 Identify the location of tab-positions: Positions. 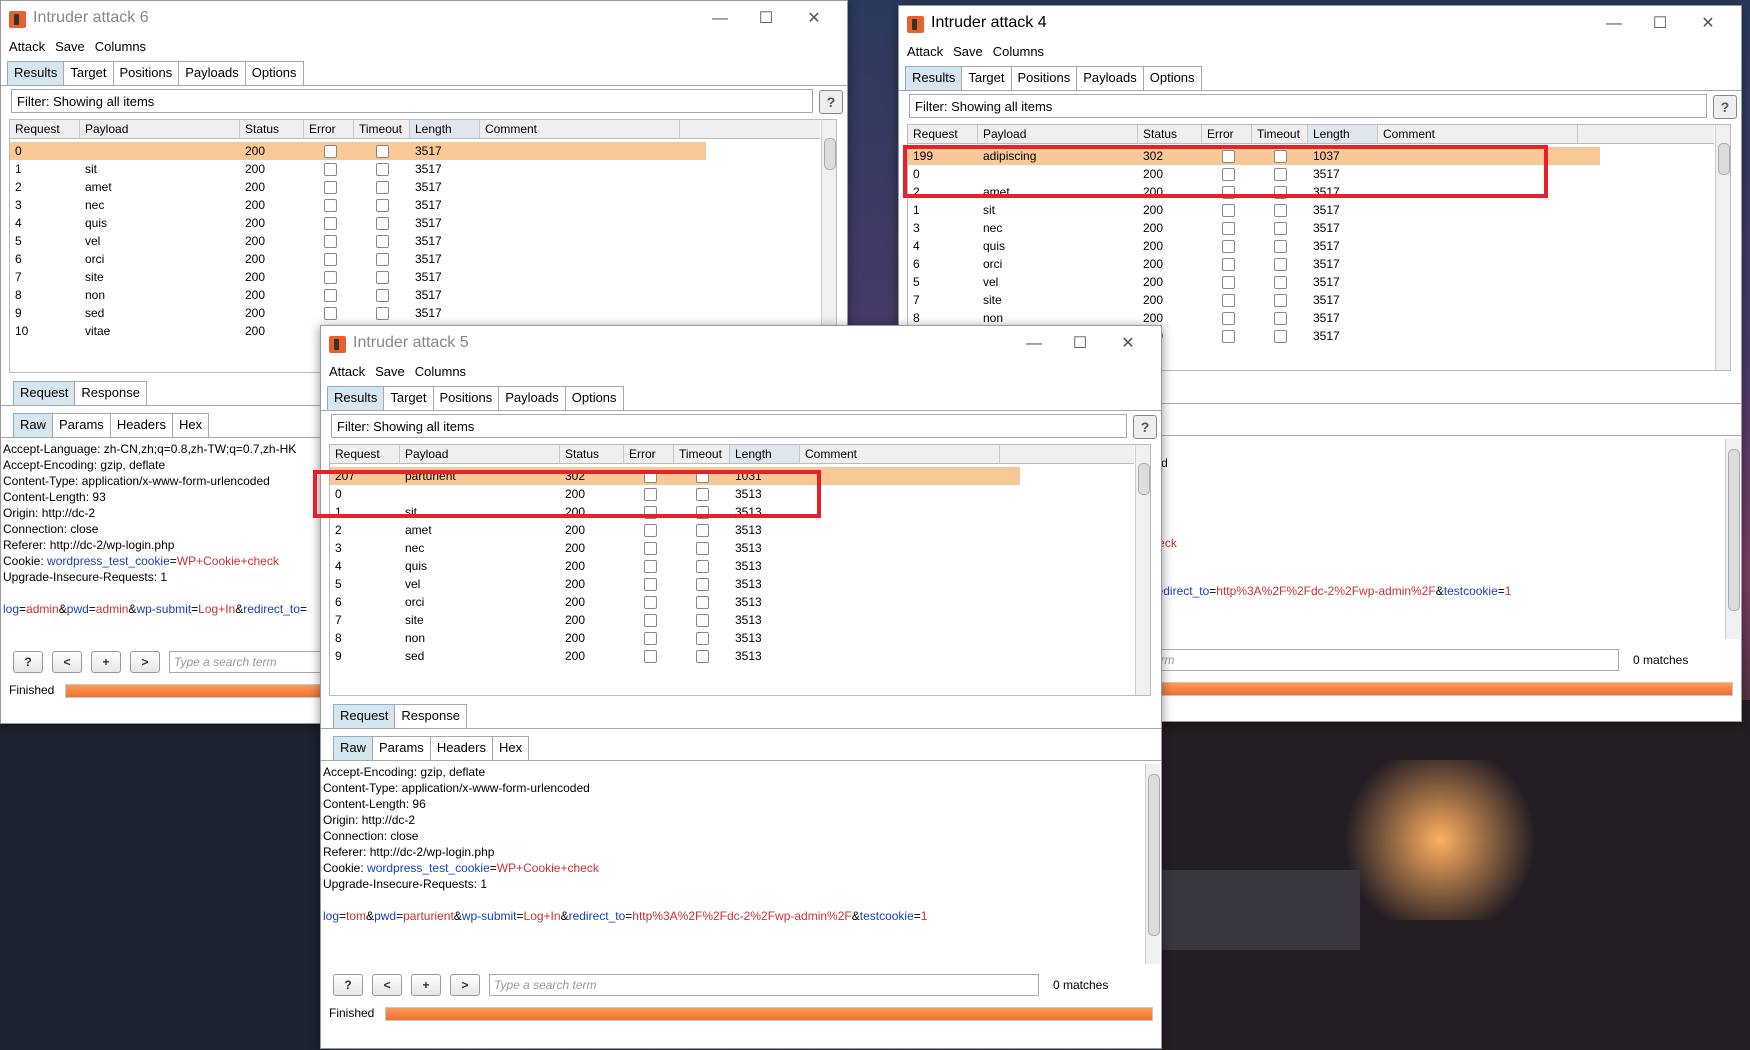
(1044, 78).